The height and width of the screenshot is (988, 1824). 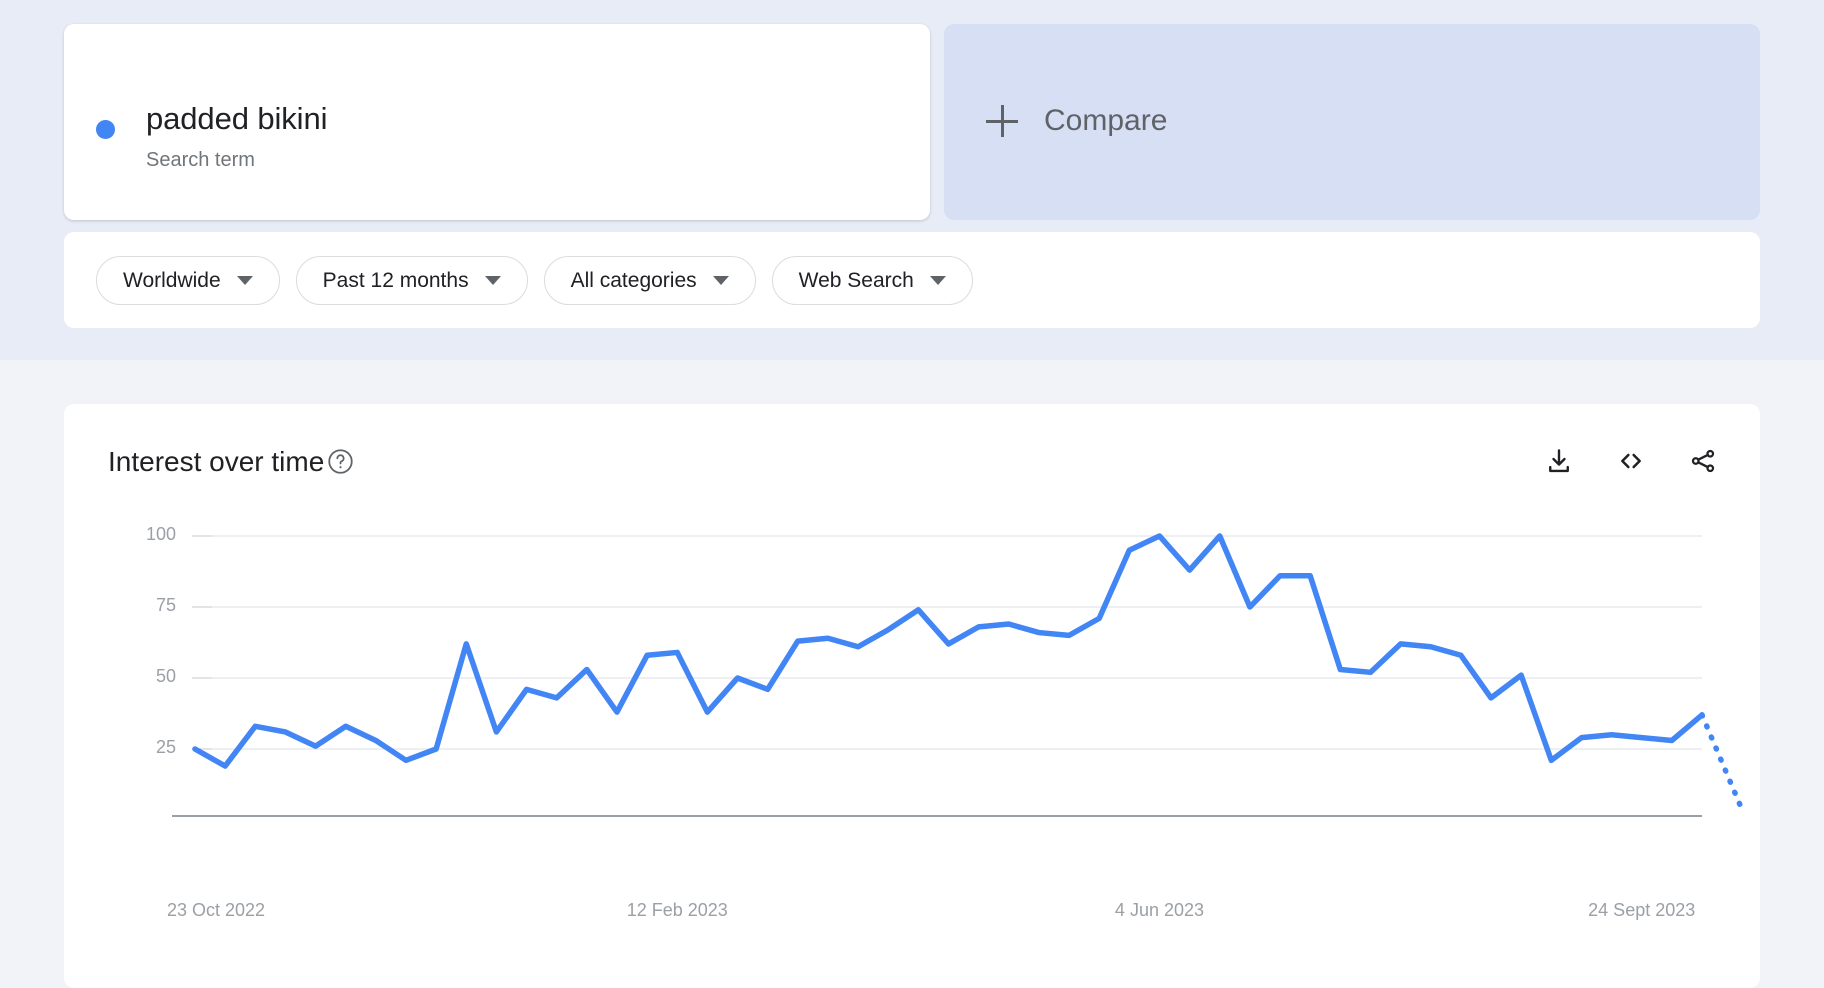 I want to click on filter-chip-category-label: All categories, so click(x=633, y=280).